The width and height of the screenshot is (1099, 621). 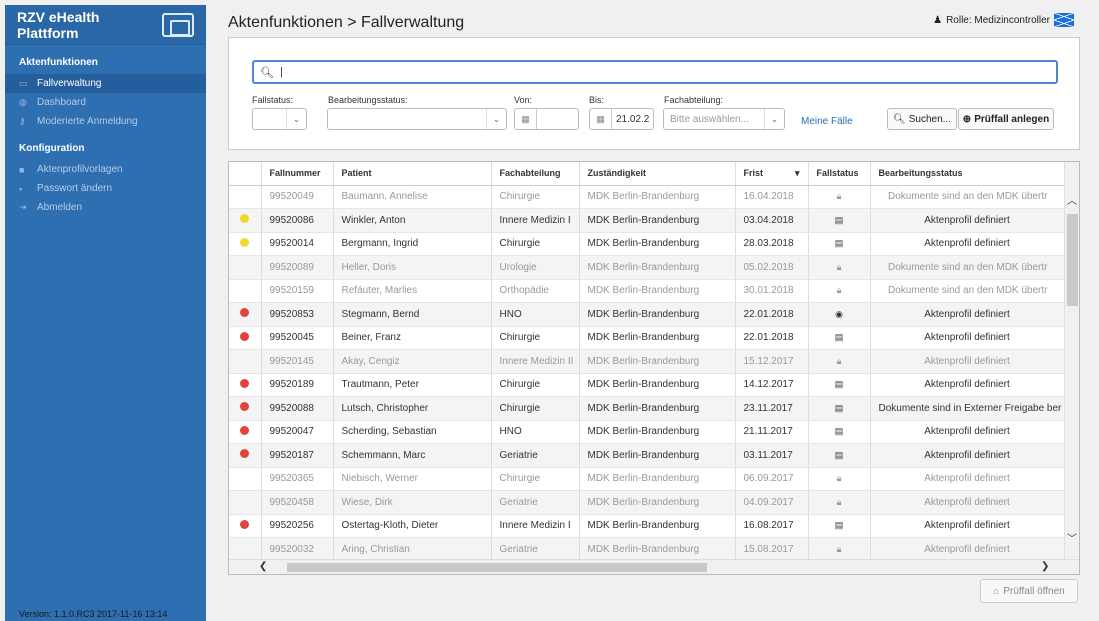 What do you see at coordinates (105, 25) in the screenshot?
I see `brand-bar: RZV eHealth Plattform` at bounding box center [105, 25].